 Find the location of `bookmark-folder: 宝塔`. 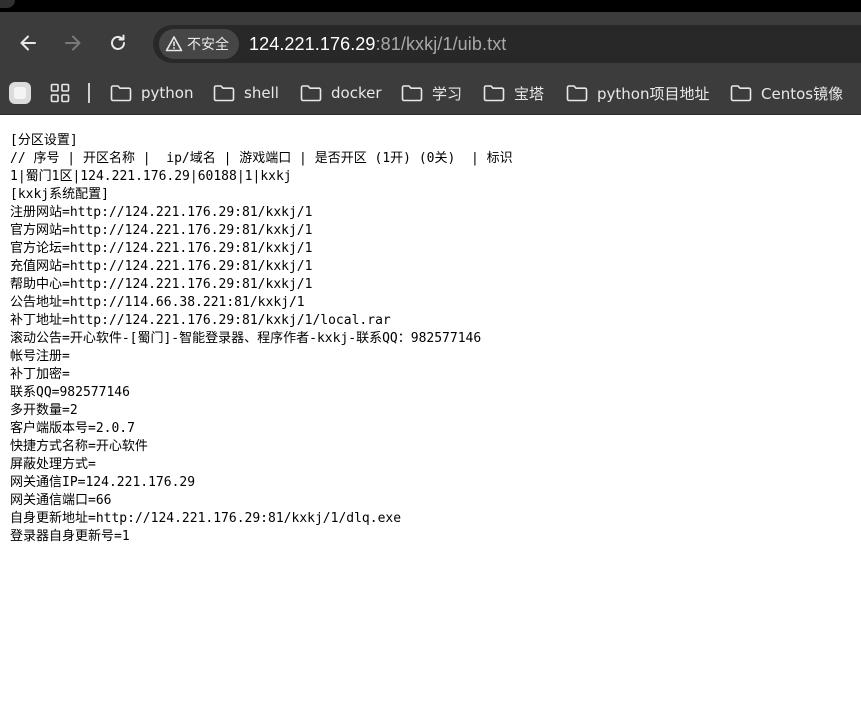

bookmark-folder: 宝塔 is located at coordinates (513, 93).